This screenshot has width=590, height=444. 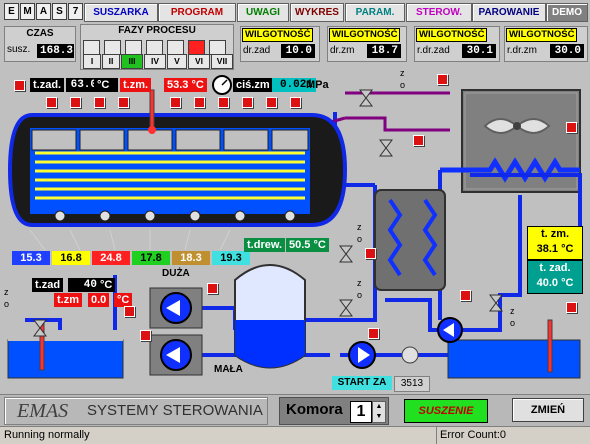 I want to click on t-zad-label: t.zad., so click(x=47, y=85).